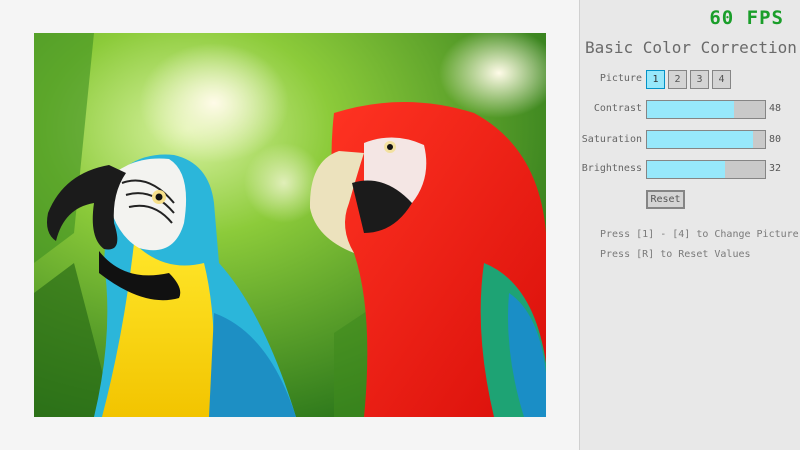 The image size is (800, 450). I want to click on brightness-fill, so click(686, 169).